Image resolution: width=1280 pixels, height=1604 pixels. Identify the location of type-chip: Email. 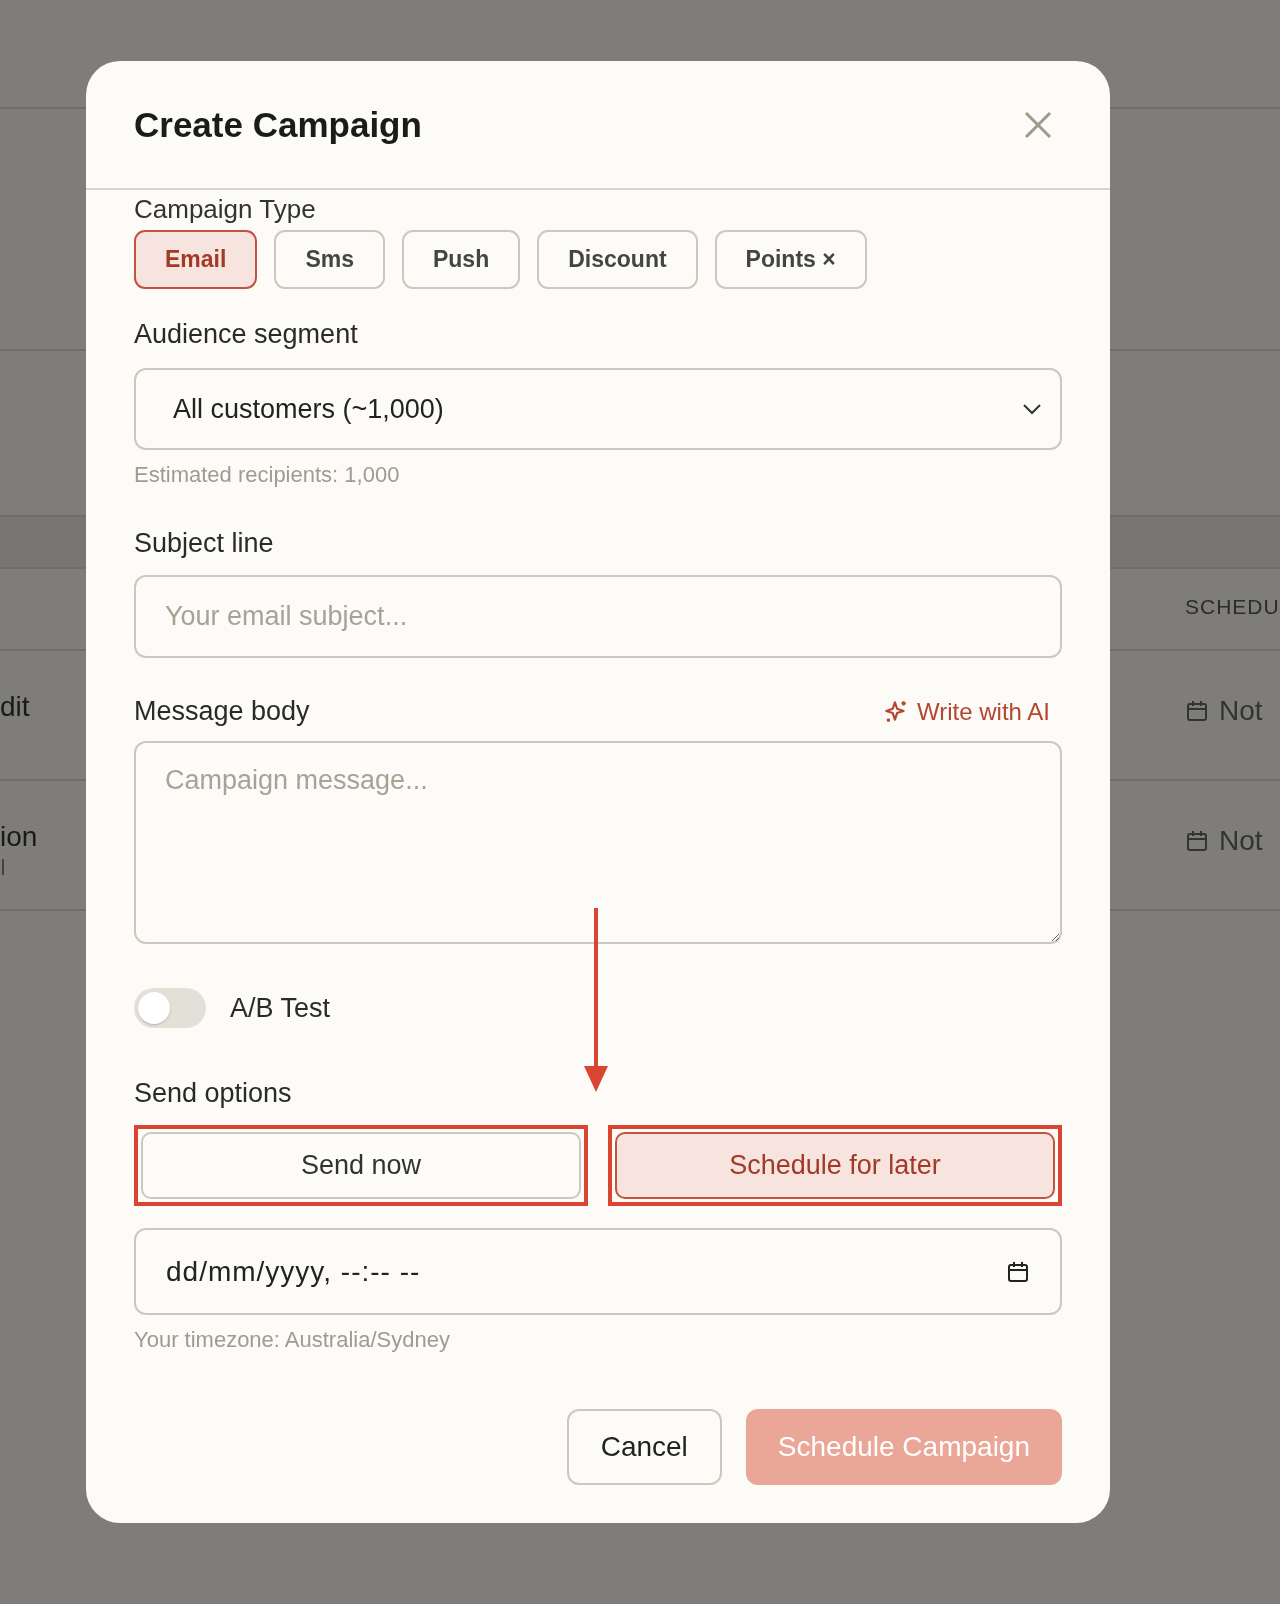
(196, 259).